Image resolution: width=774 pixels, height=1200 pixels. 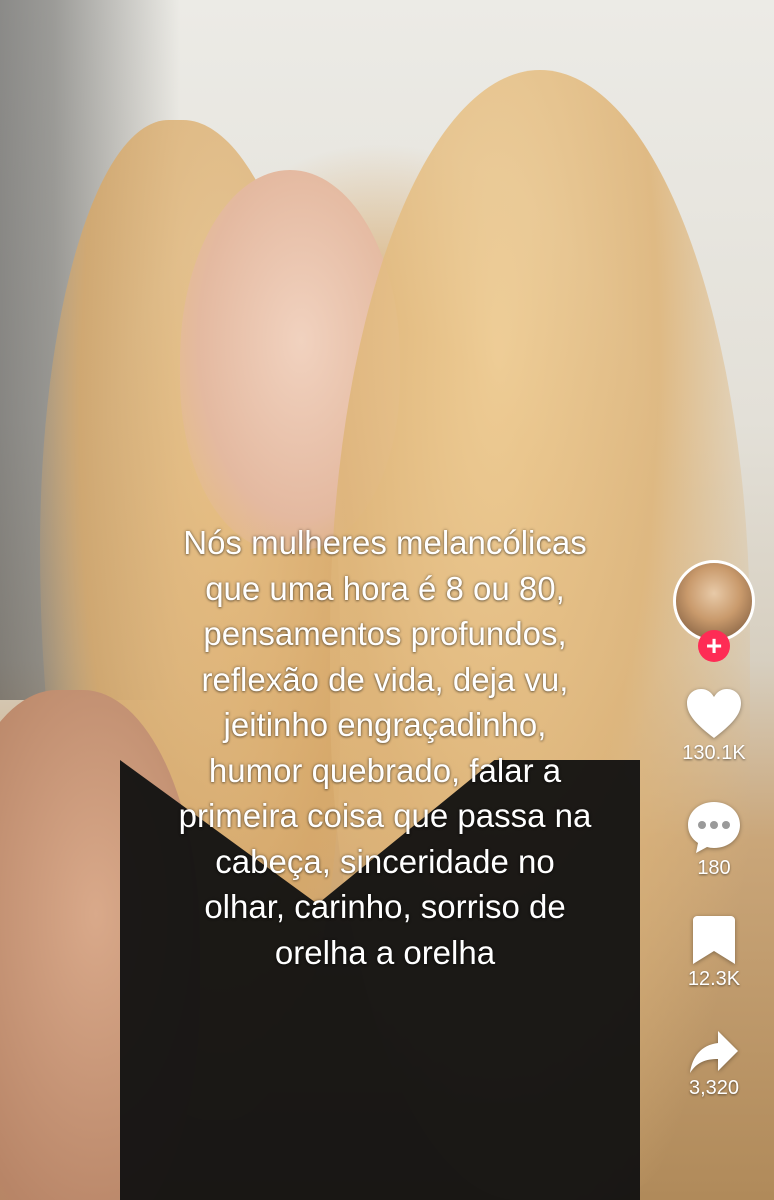 I want to click on caption-line: primeira coisa que passa na, so click(x=385, y=815).